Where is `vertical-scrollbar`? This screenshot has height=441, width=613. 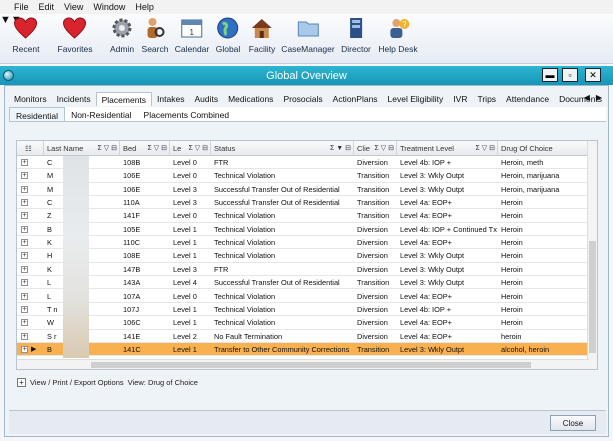
vertical-scrollbar is located at coordinates (592, 255).